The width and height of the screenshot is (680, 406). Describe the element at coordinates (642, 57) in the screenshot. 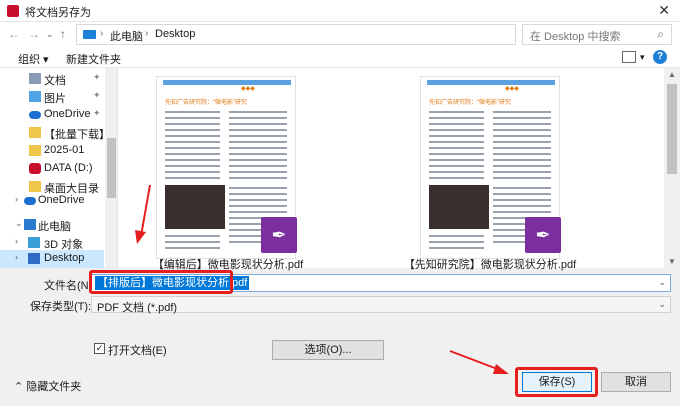

I see `view-chevron-icon: ▾` at that location.